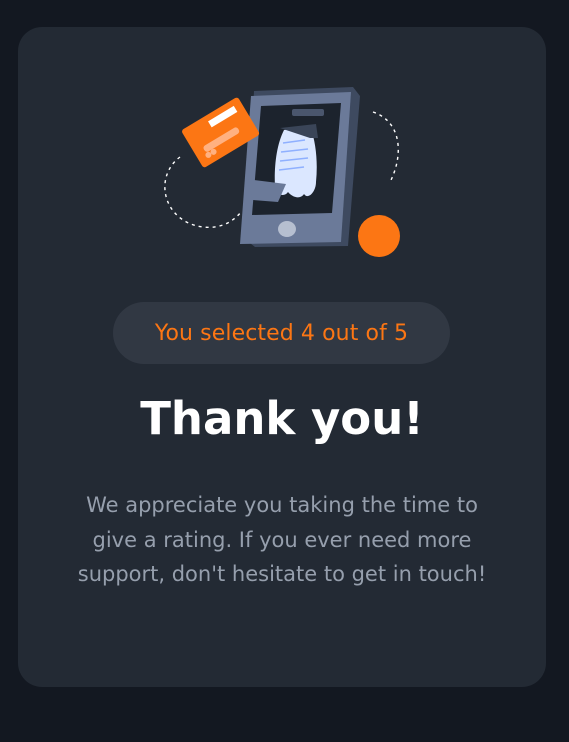 This screenshot has width=569, height=742. What do you see at coordinates (308, 112) in the screenshot?
I see `phone-speaker-icon` at bounding box center [308, 112].